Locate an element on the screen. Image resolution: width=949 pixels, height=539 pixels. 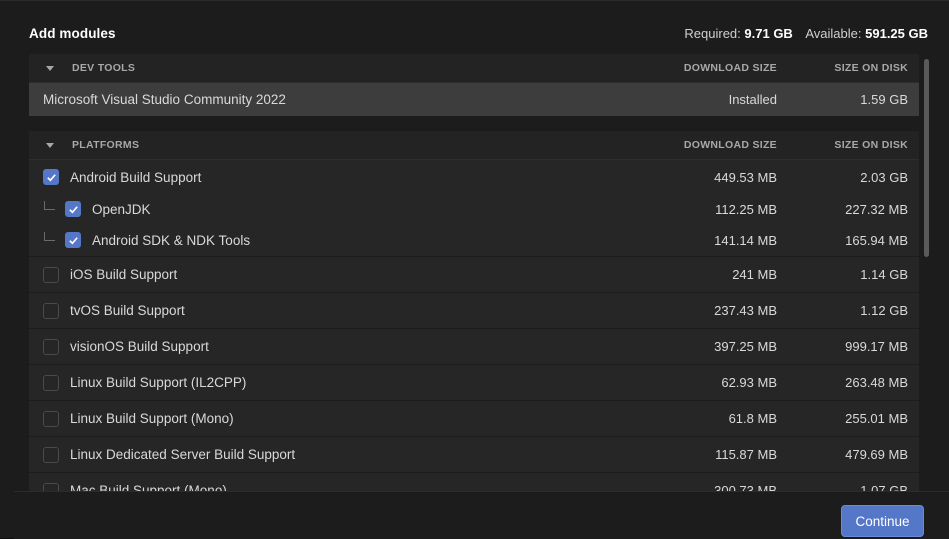
module-download-size: 112.25 MB is located at coordinates (746, 209).